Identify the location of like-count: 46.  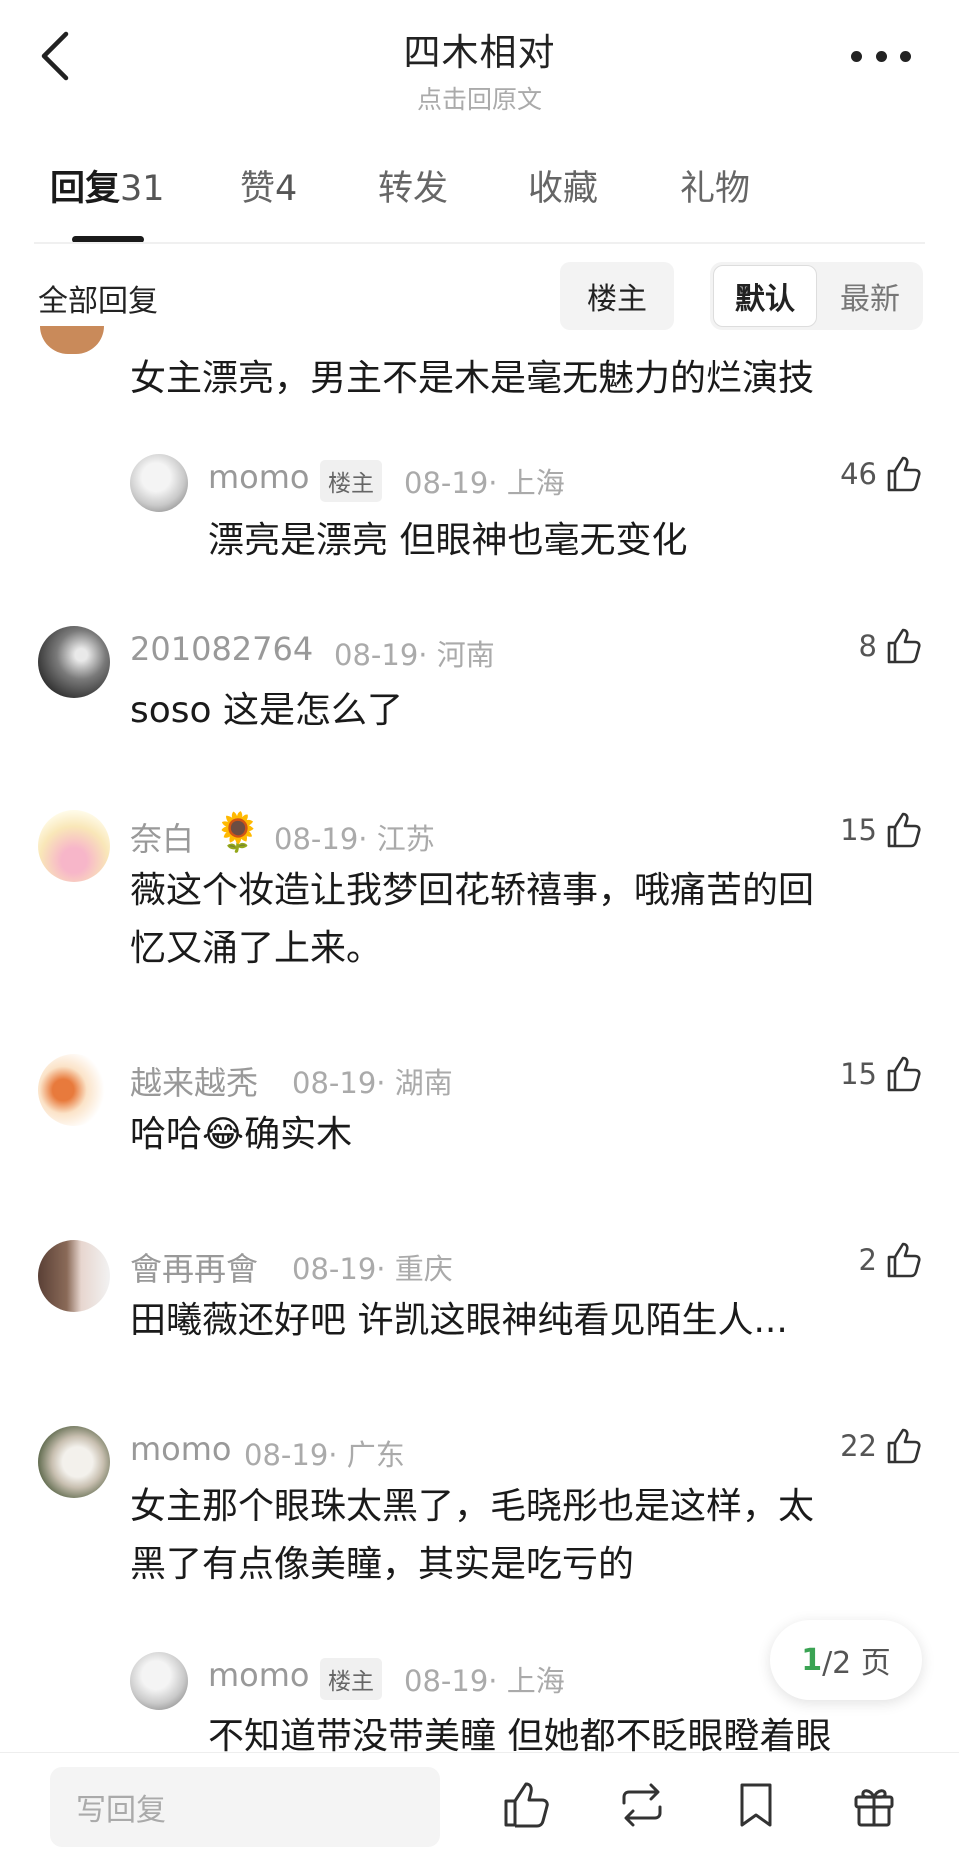
(858, 474).